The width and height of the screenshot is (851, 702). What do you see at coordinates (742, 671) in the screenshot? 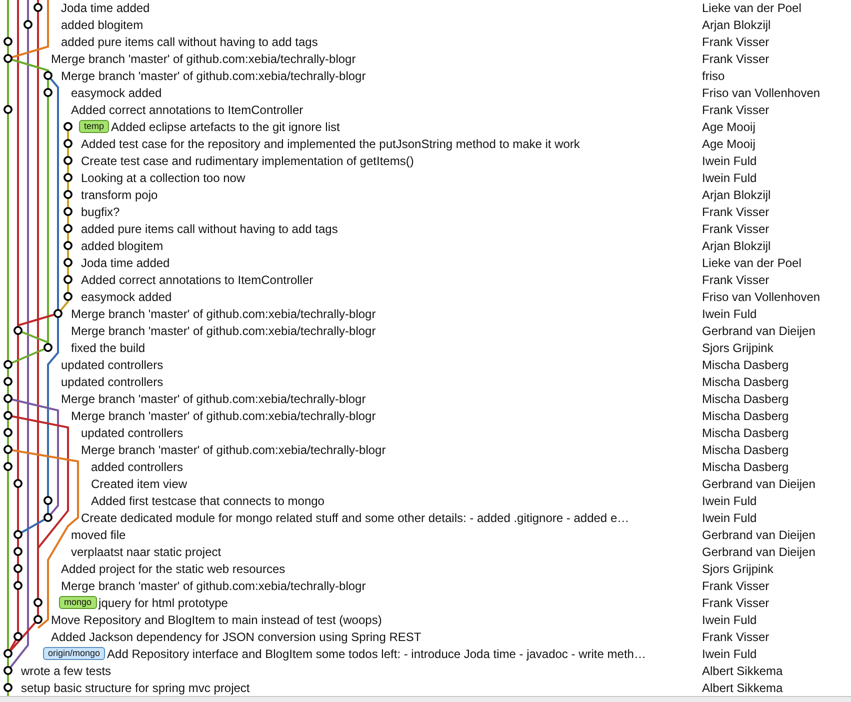
I see `commit-author: Albert Sikkema` at bounding box center [742, 671].